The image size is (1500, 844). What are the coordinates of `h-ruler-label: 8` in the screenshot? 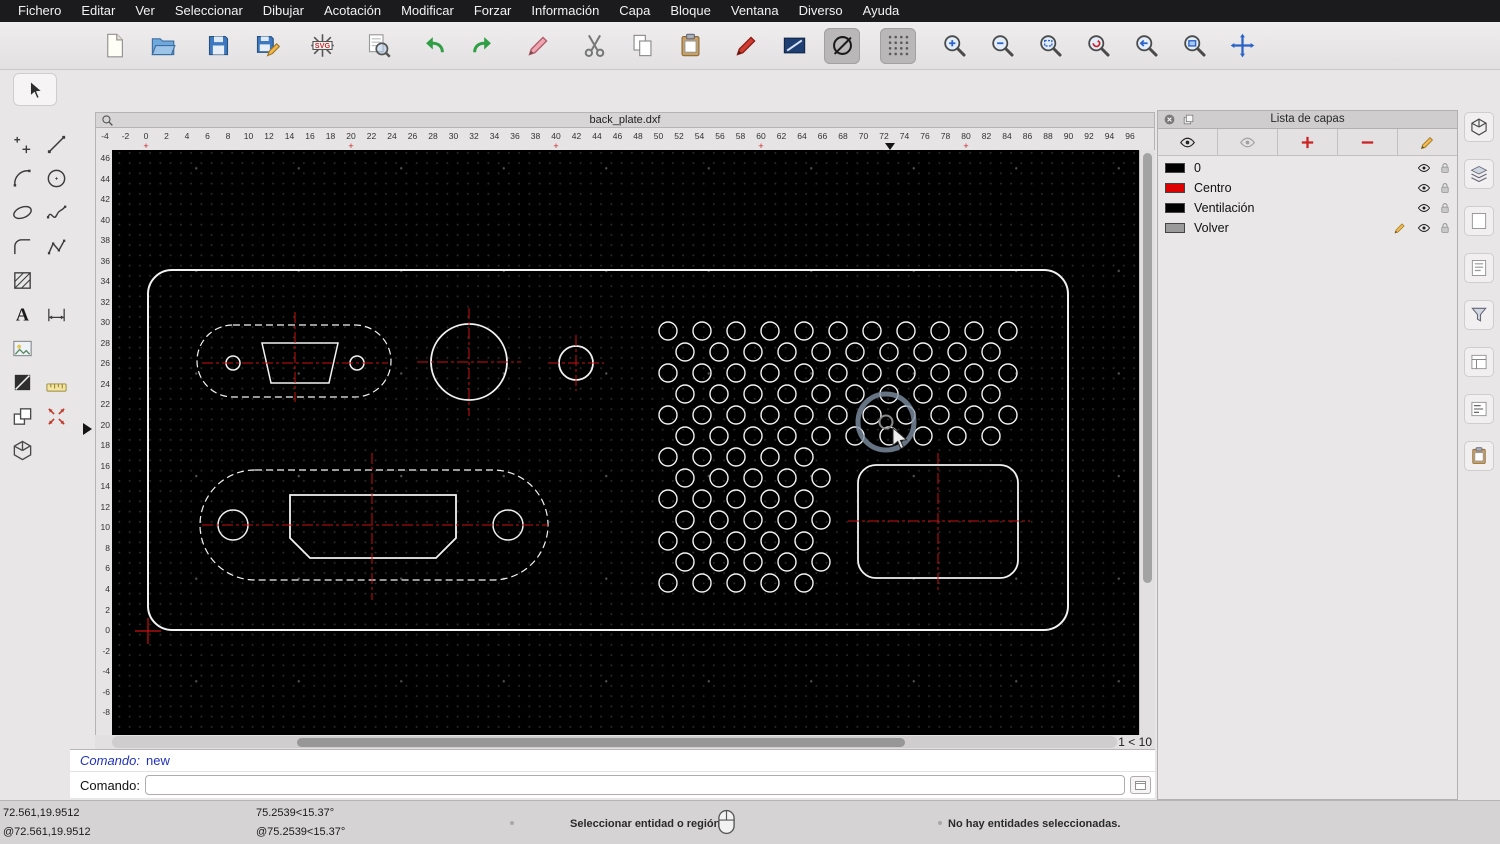 It's located at (228, 136).